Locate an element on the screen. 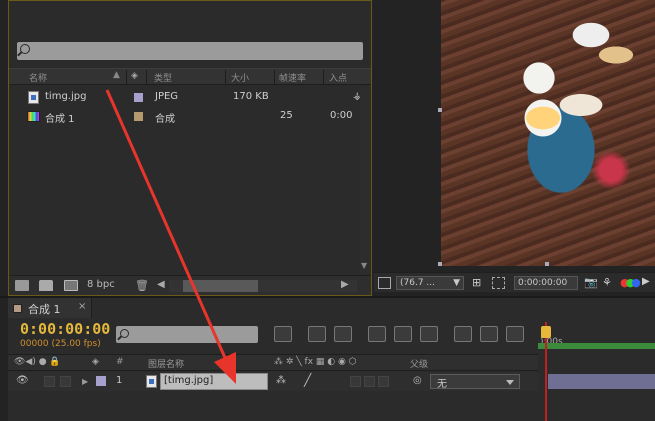  tab-composition-1: 合成 1 × is located at coordinates (50, 308).